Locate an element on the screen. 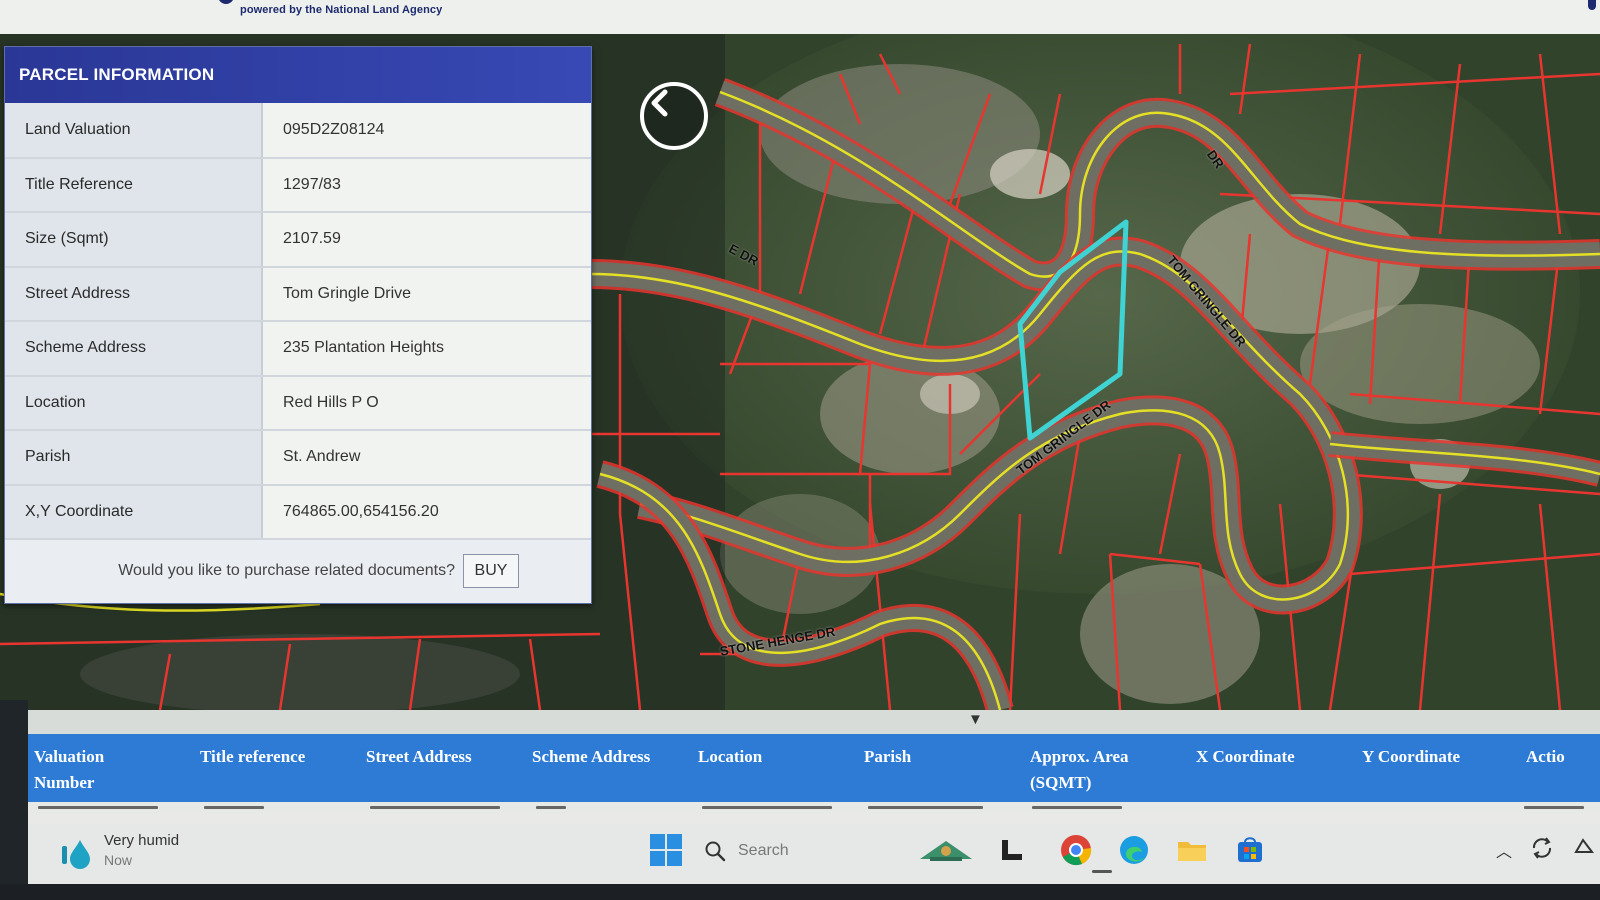 The image size is (1600, 900). weather-title: Very humid is located at coordinates (142, 840).